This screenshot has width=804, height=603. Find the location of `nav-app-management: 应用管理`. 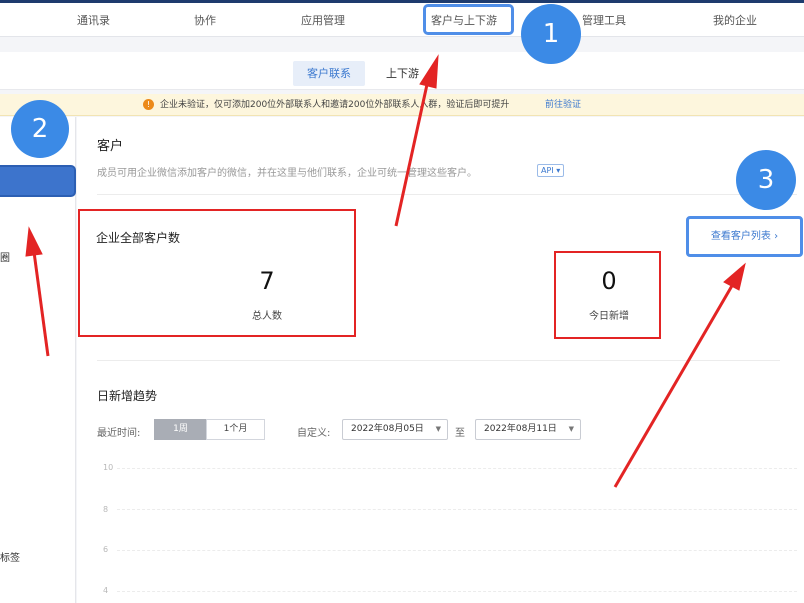

nav-app-management: 应用管理 is located at coordinates (323, 20).